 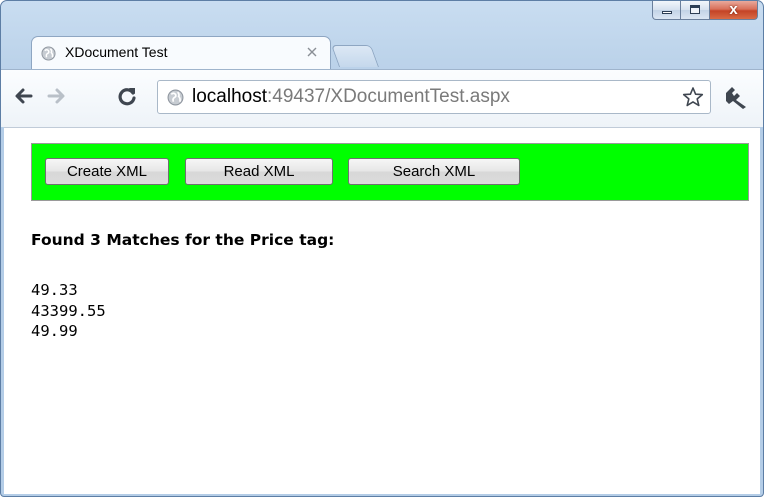 What do you see at coordinates (312, 52) in the screenshot?
I see `close-icon` at bounding box center [312, 52].